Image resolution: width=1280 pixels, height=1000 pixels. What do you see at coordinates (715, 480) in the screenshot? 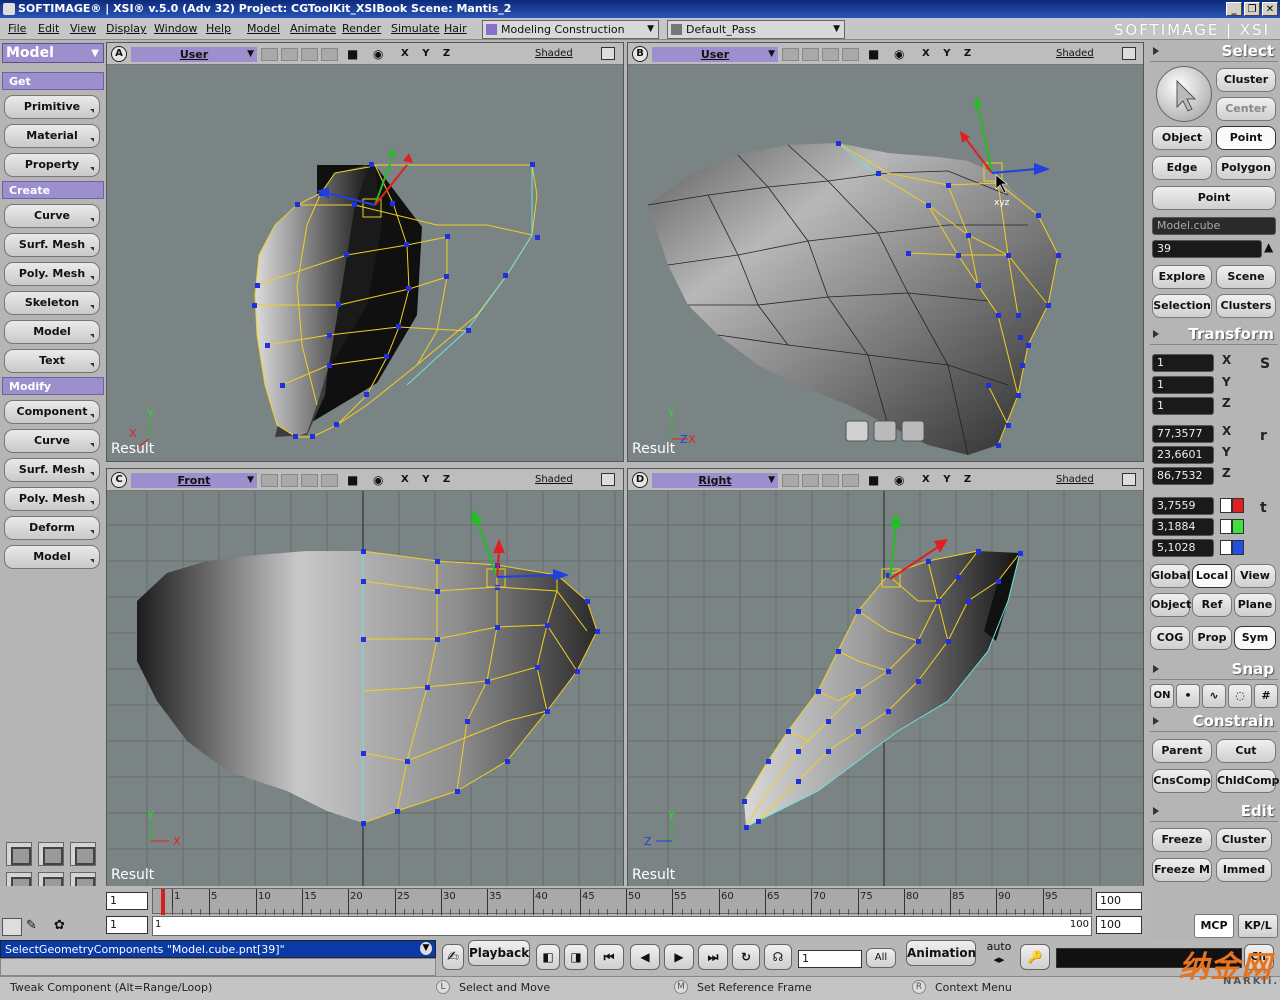
I see `viewport-d-camera-menu: Right ▼` at bounding box center [715, 480].